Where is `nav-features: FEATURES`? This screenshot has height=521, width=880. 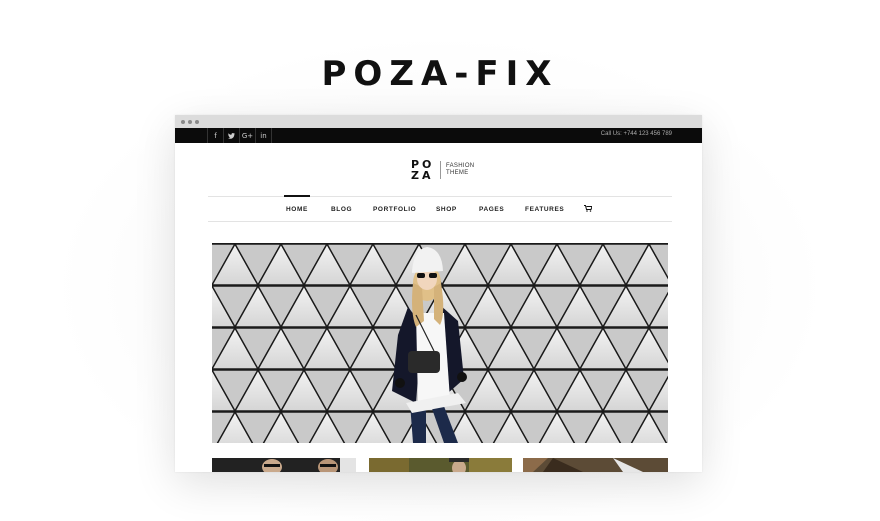
nav-features: FEATURES is located at coordinates (544, 209).